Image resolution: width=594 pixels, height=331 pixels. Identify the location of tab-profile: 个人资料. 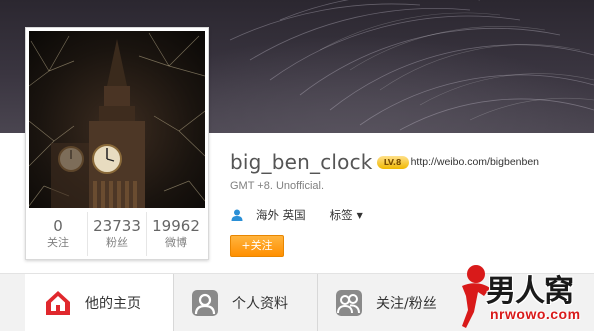
(245, 302).